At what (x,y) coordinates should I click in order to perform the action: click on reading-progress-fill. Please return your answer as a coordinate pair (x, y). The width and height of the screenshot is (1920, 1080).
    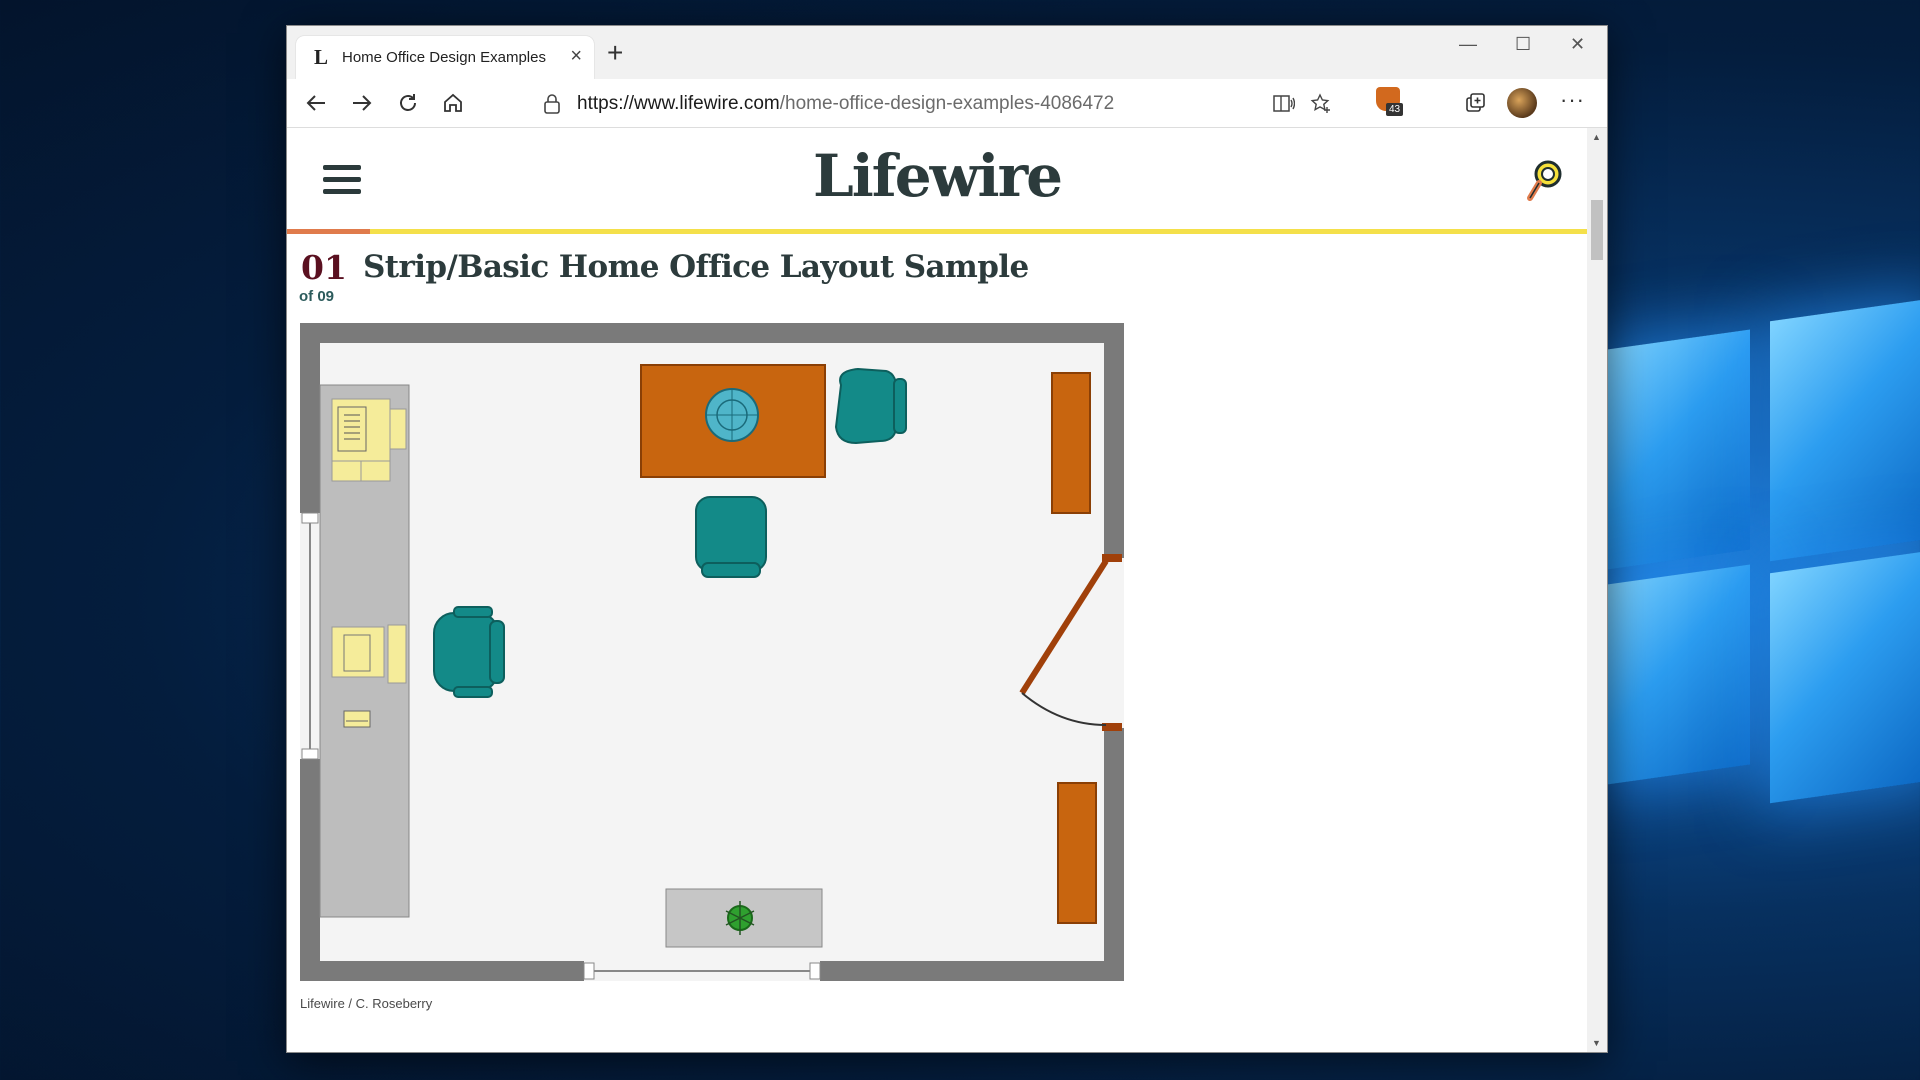
    Looking at the image, I should click on (329, 231).